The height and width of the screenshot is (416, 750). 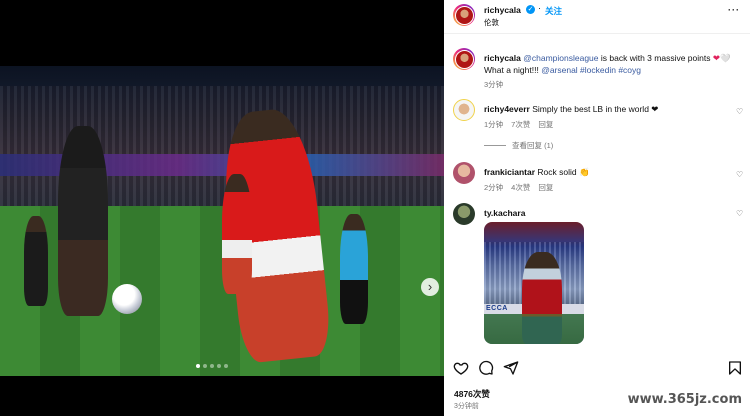 I want to click on comment-meta: 1分钟 7次赞 回复, so click(x=518, y=124).